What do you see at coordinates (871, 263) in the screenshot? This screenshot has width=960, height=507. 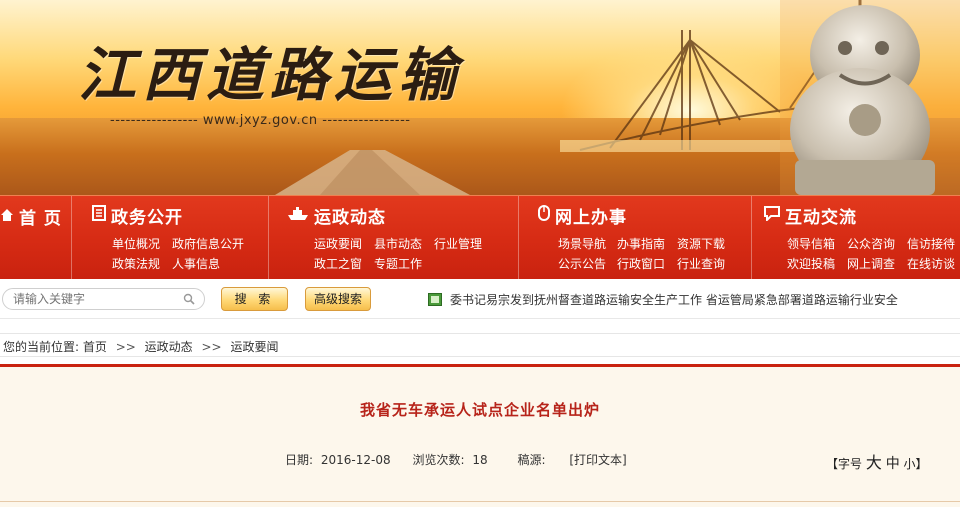 I see `nav-link: 网上调查` at bounding box center [871, 263].